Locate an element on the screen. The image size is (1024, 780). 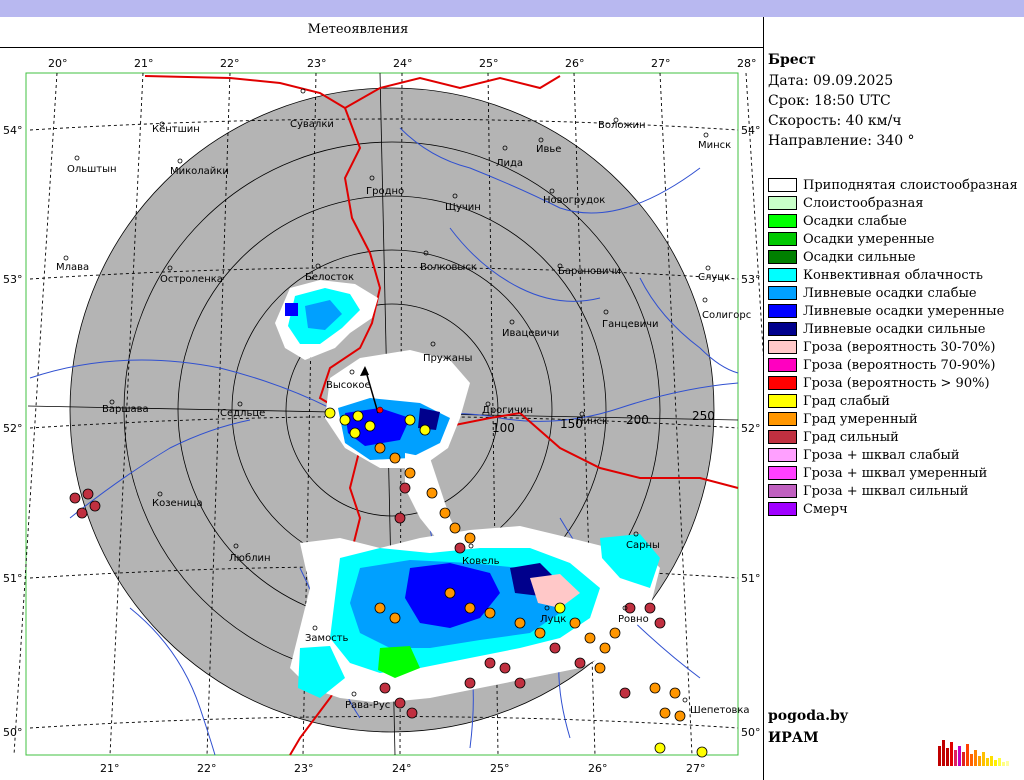
city-label: Люблин is located at coordinates (250, 558).